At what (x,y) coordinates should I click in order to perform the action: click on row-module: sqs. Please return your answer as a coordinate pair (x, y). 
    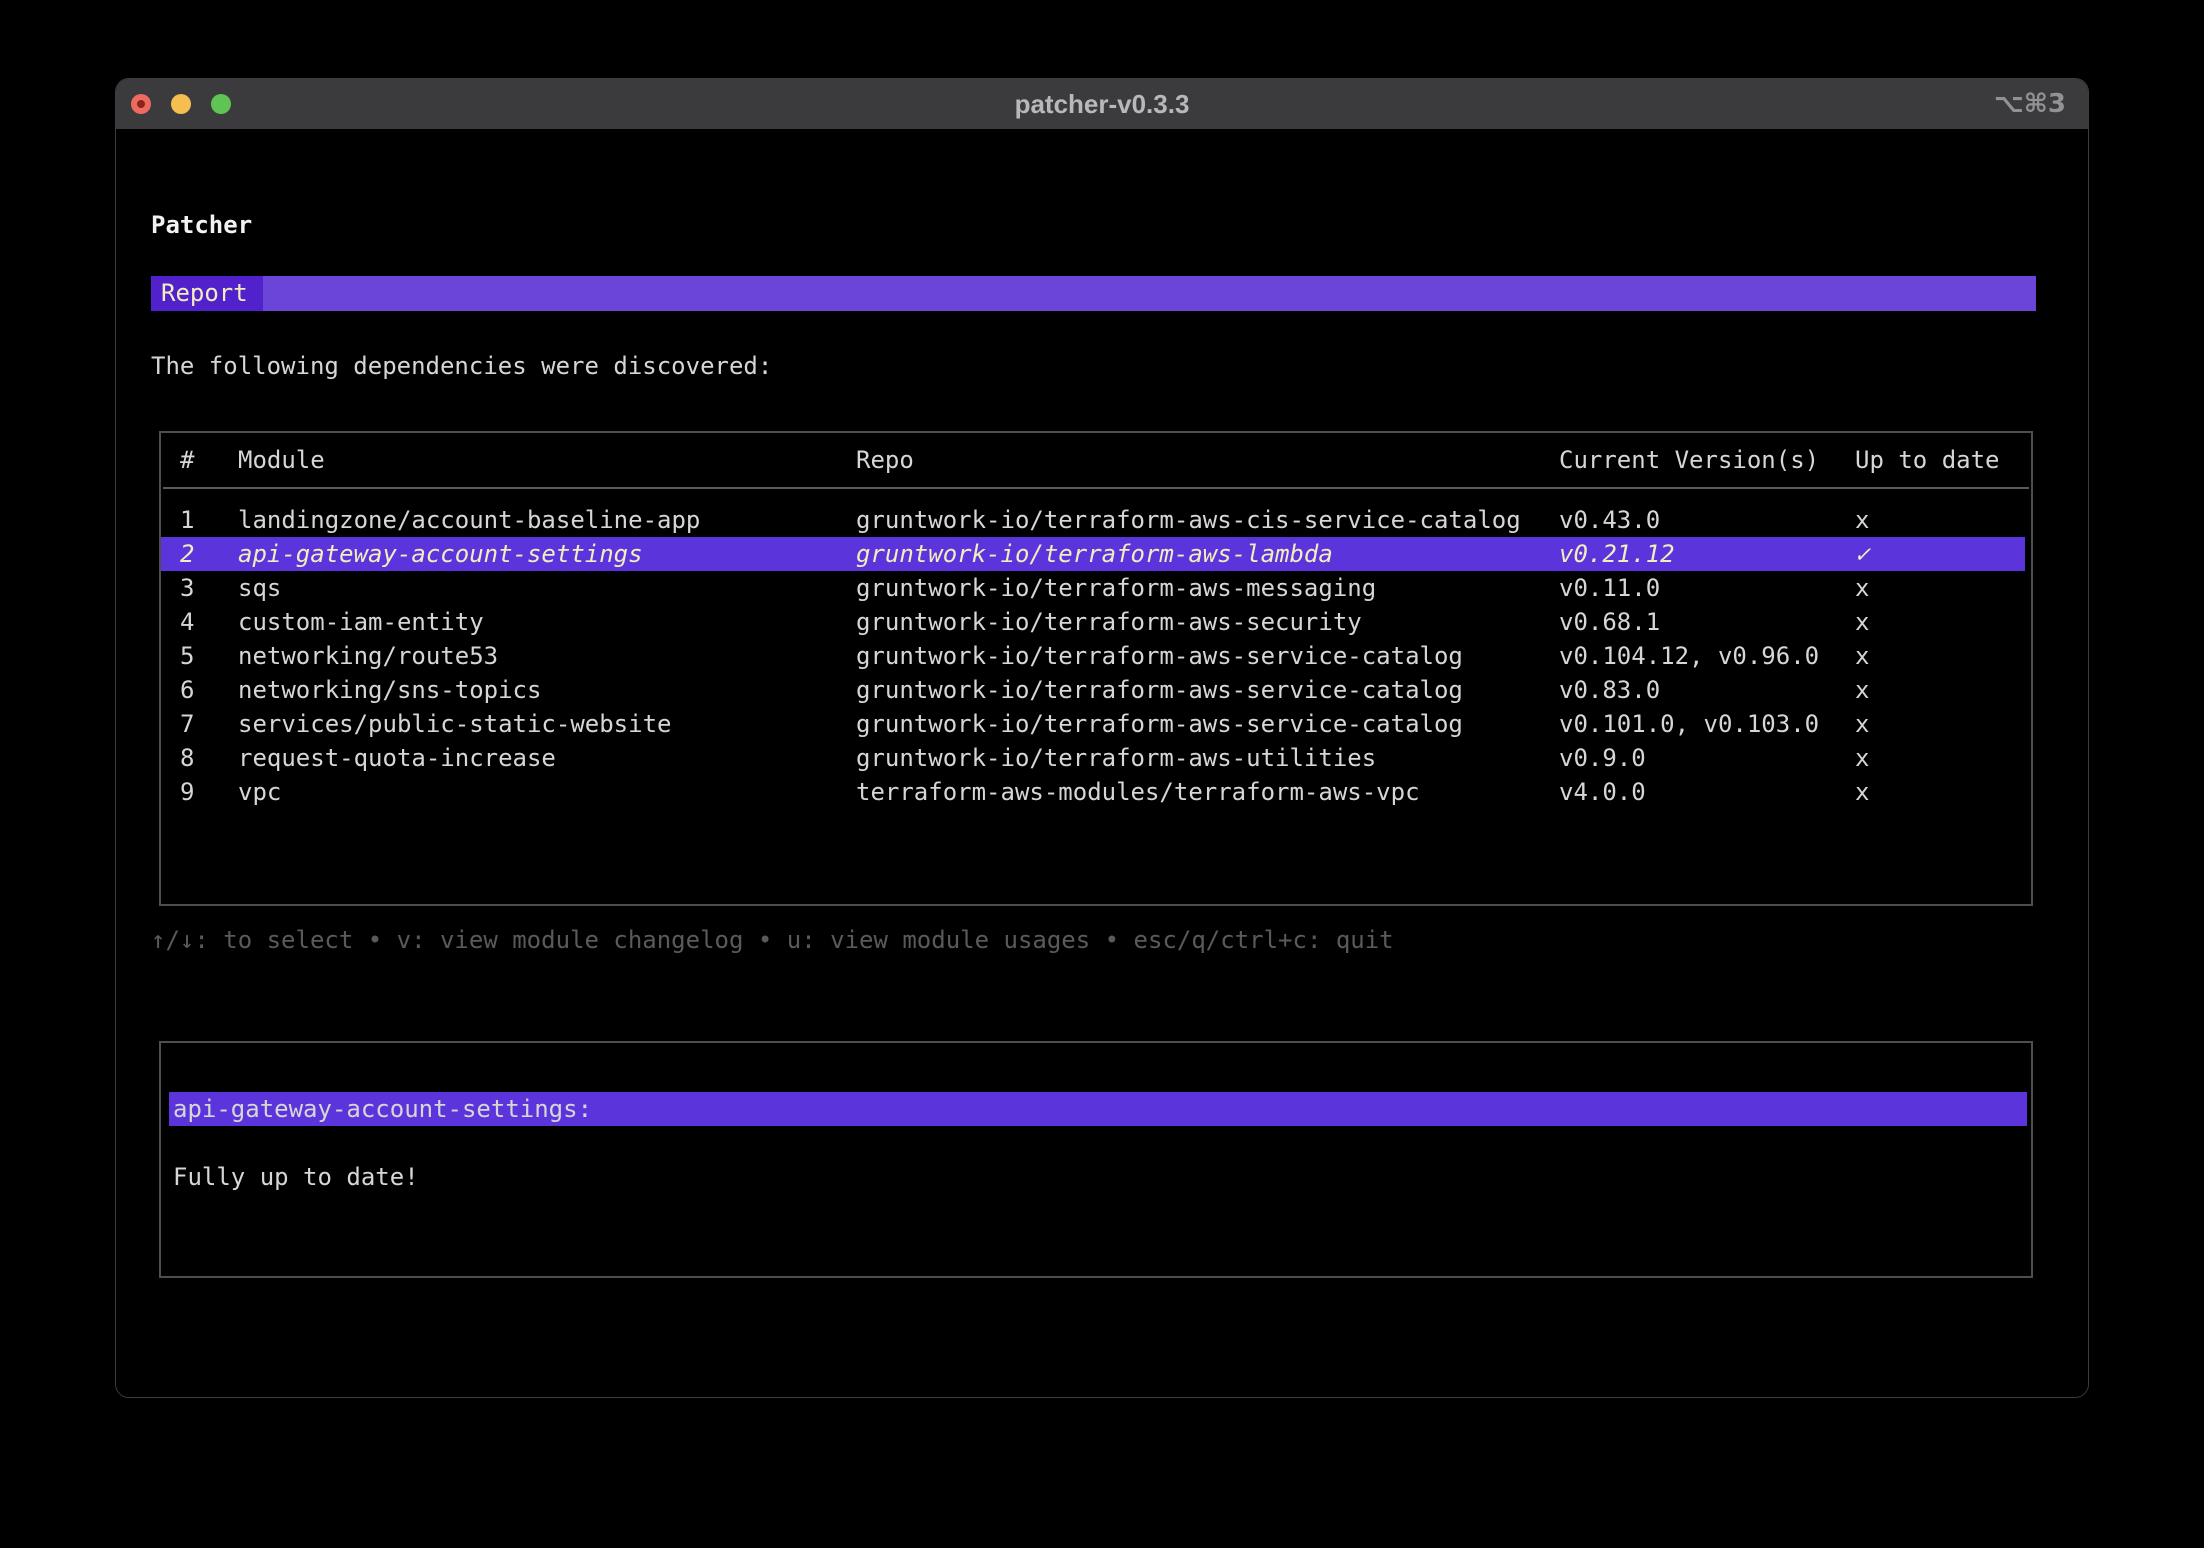
    Looking at the image, I should click on (260, 588).